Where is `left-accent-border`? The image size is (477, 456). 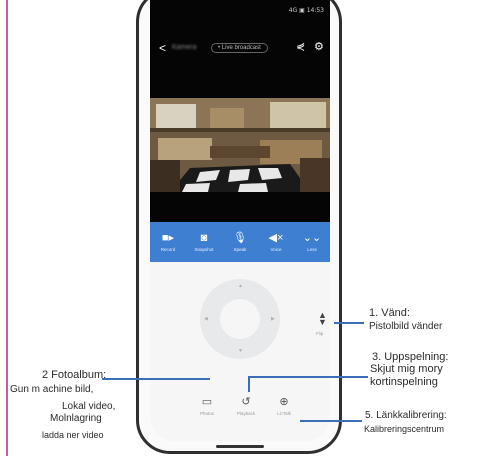
left-accent-border is located at coordinates (7, 228).